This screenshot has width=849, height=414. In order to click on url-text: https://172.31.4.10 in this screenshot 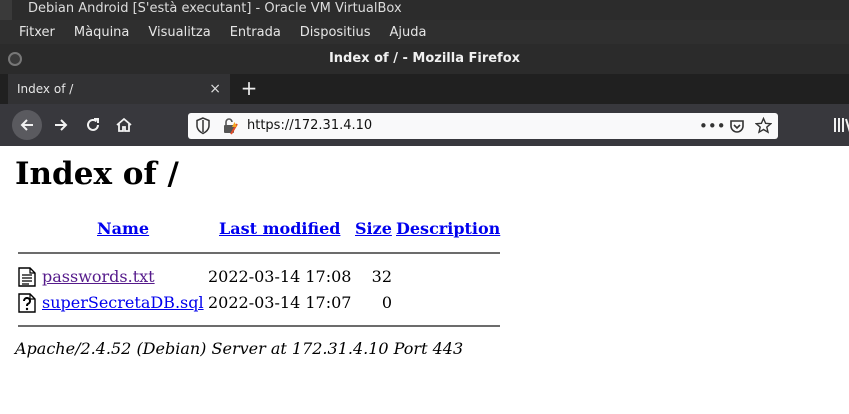, I will do `click(309, 126)`.